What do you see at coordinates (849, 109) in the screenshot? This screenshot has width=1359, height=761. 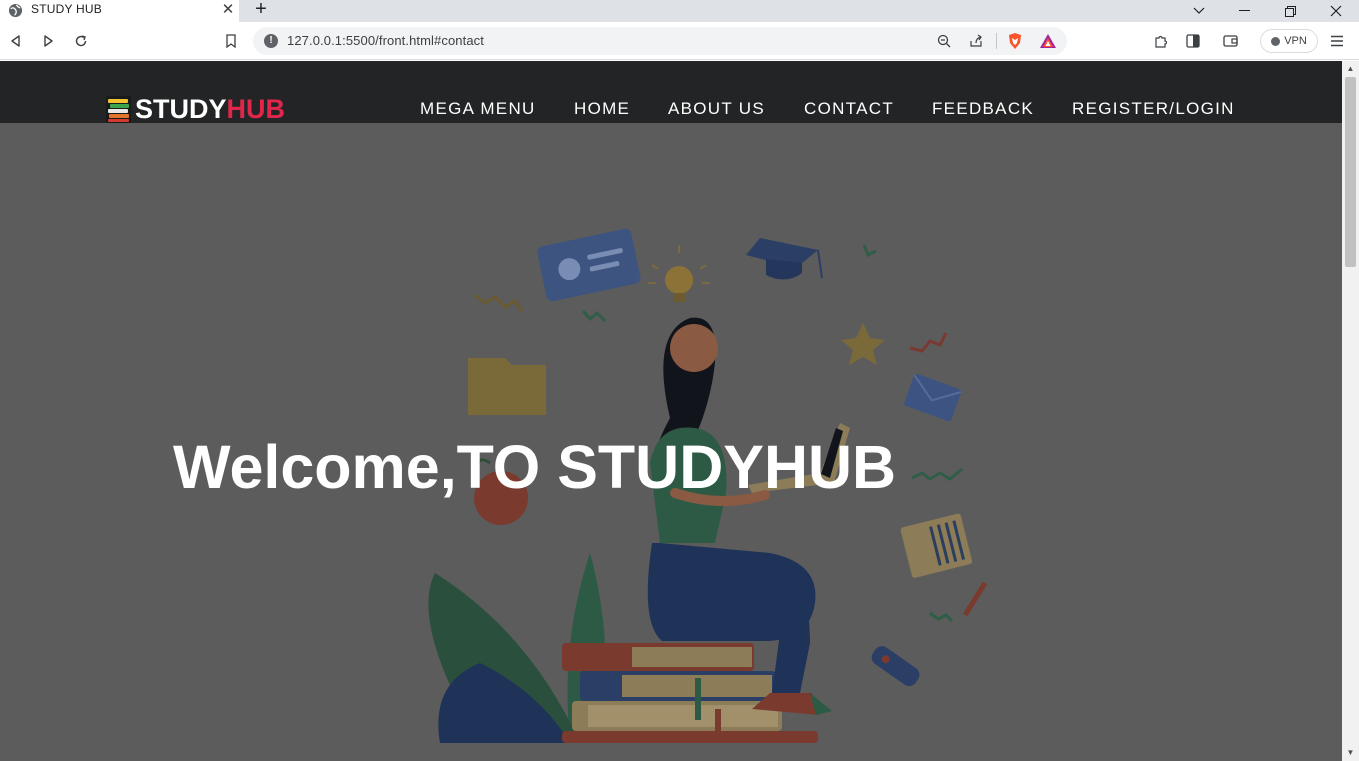 I see `nav-contact: CONTACT` at bounding box center [849, 109].